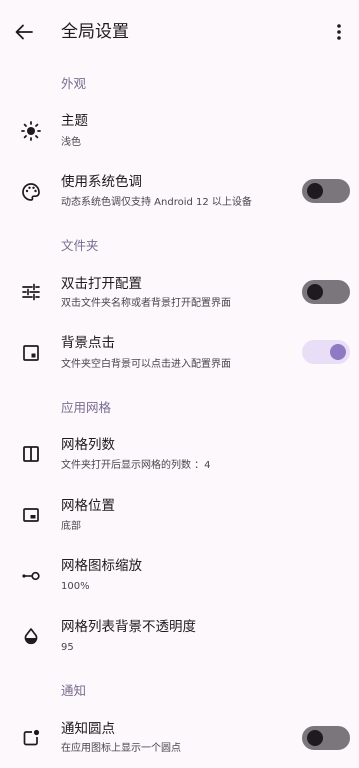 The width and height of the screenshot is (359, 768). Describe the element at coordinates (146, 364) in the screenshot. I see `setting-value: 文件夹空白背景可以点击进入配置界面` at that location.